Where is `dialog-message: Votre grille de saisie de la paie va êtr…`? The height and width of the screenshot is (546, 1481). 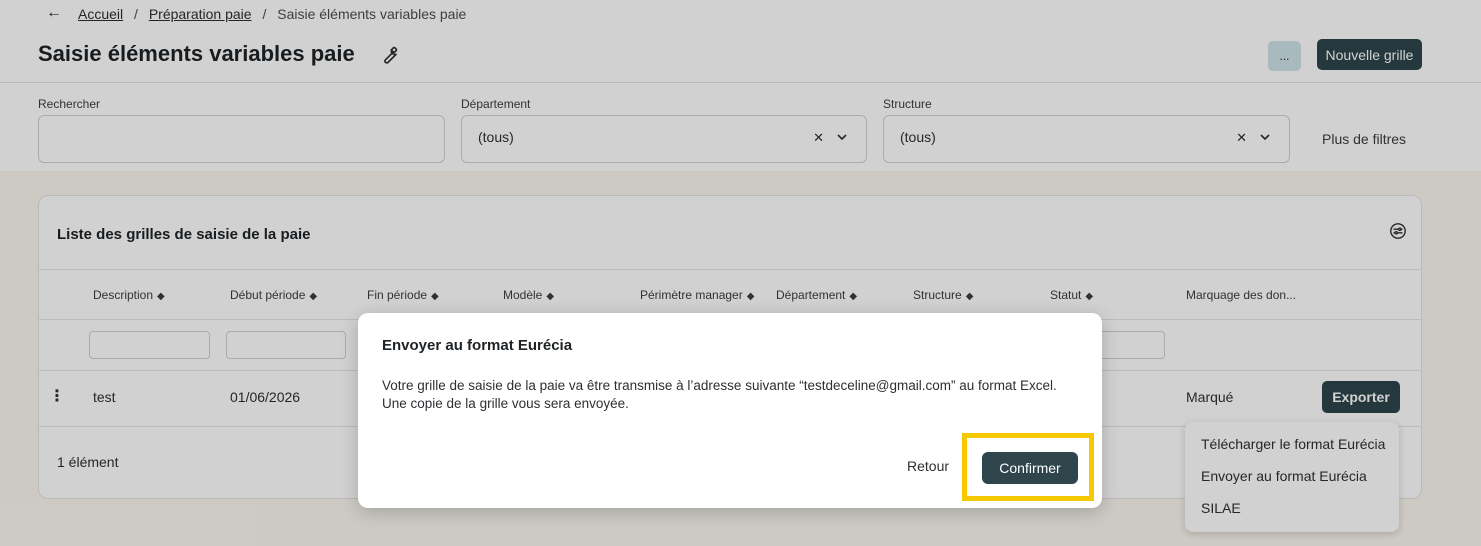 dialog-message: Votre grille de saisie de la paie va êtr… is located at coordinates (732, 395).